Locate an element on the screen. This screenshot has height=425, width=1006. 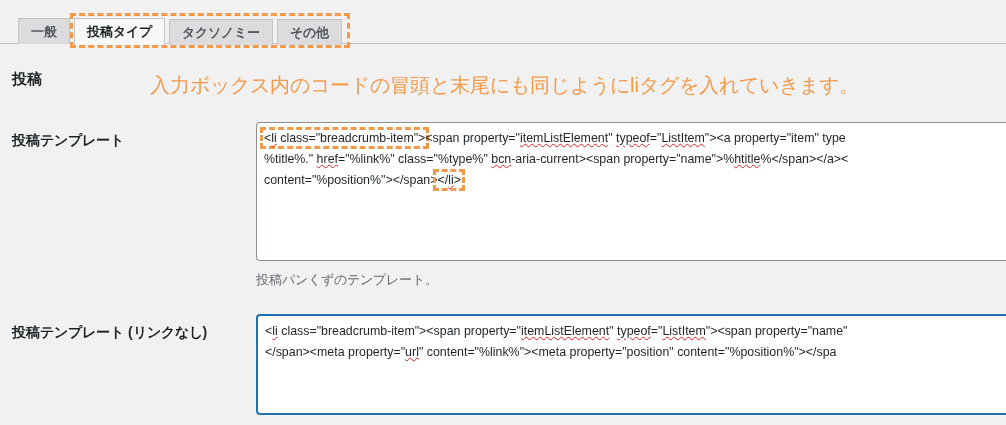
tab: その他 is located at coordinates (309, 32).